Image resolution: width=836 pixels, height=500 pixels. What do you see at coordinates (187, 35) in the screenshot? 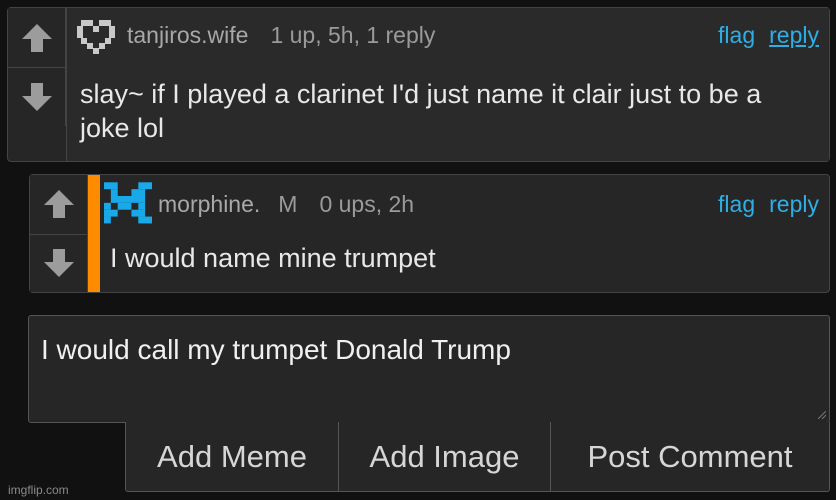
I see `username: tanjiros.wife` at bounding box center [187, 35].